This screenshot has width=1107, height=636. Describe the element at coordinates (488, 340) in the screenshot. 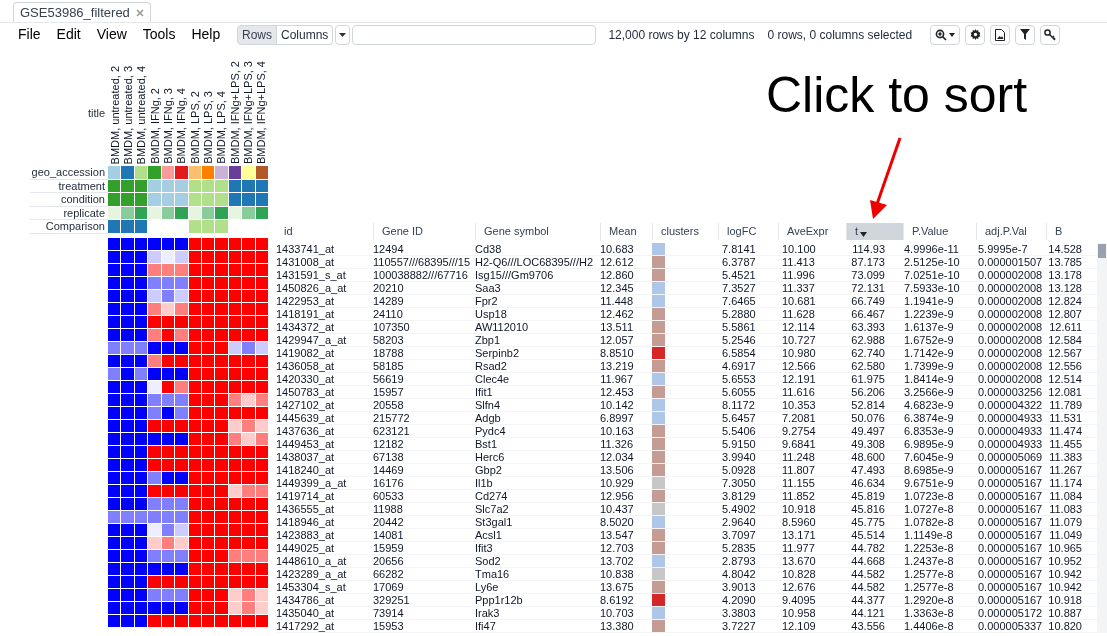

I see `table-cell-text: Zbp1` at that location.